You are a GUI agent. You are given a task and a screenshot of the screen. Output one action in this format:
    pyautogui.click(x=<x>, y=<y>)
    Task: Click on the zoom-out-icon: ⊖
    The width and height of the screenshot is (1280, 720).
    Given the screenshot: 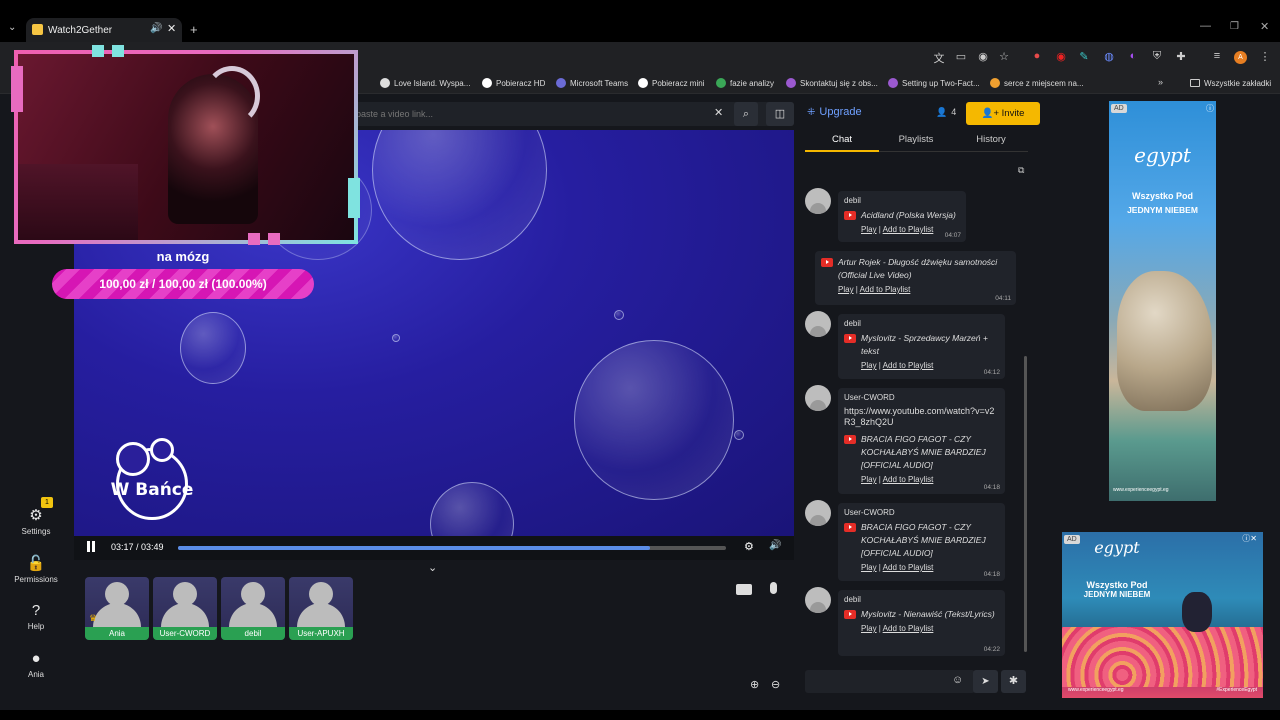 What is the action you would take?
    pyautogui.click(x=775, y=684)
    